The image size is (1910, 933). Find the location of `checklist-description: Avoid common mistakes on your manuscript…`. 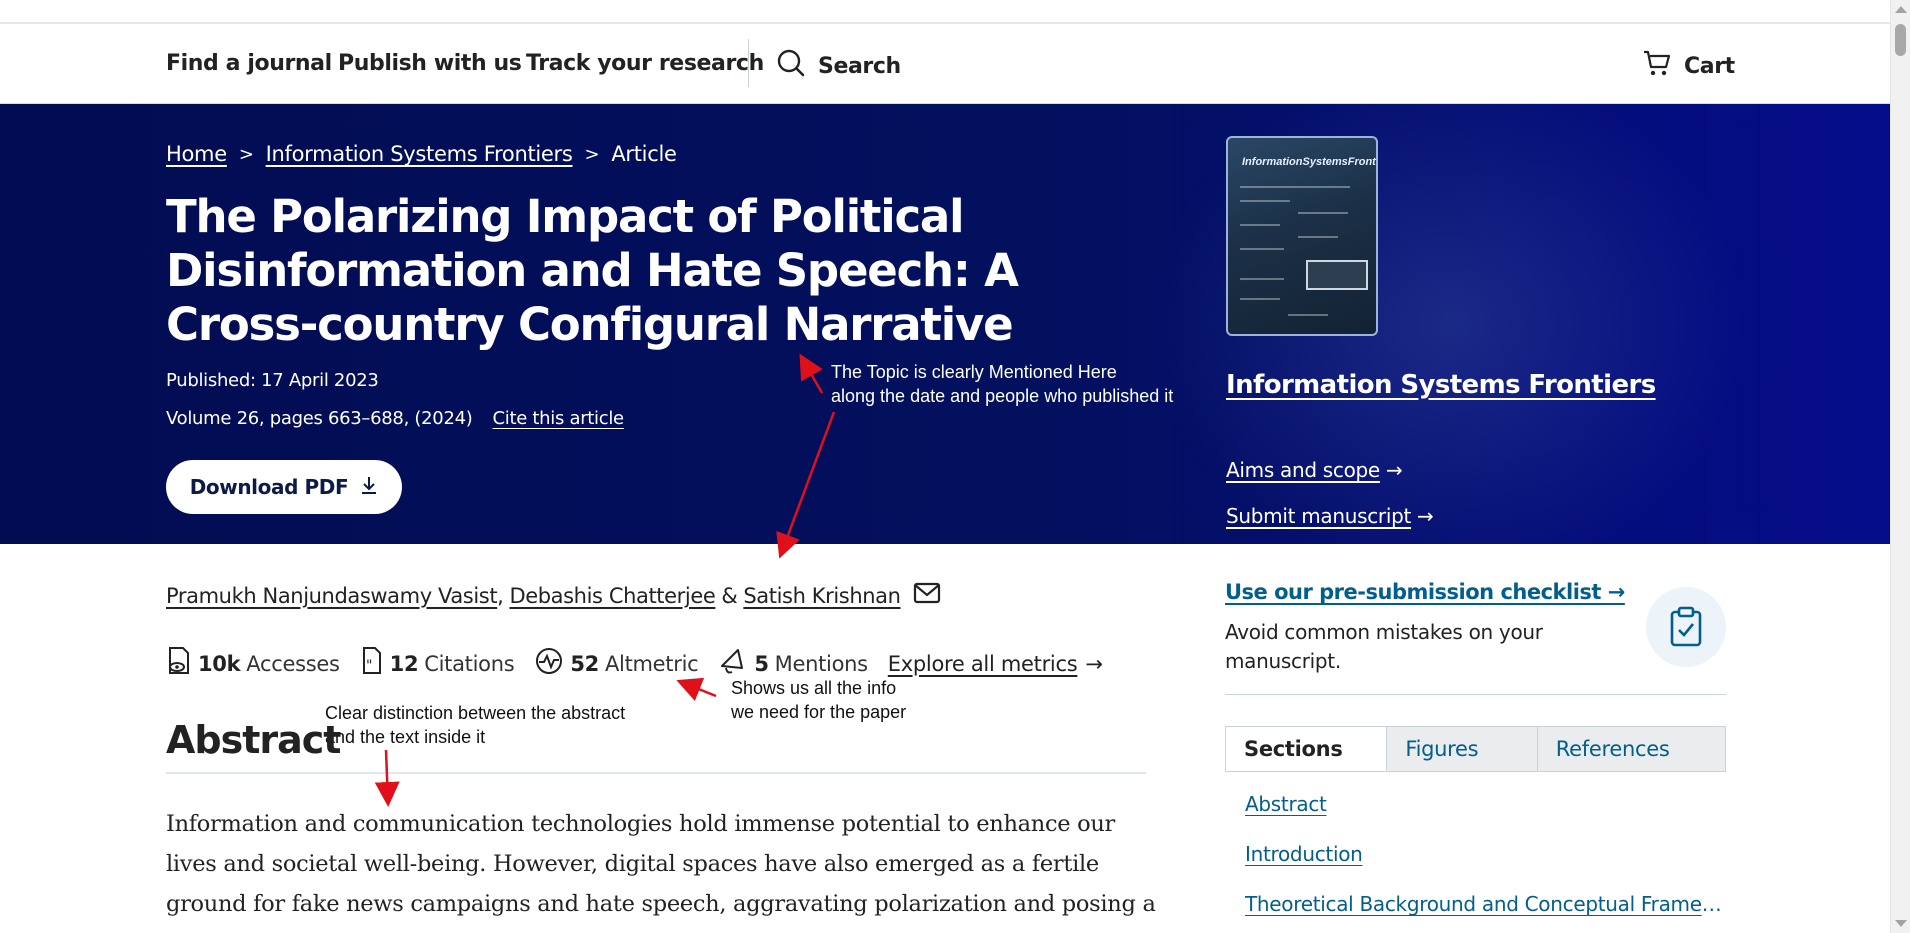

checklist-description: Avoid common mistakes on your manuscript… is located at coordinates (1384, 646).